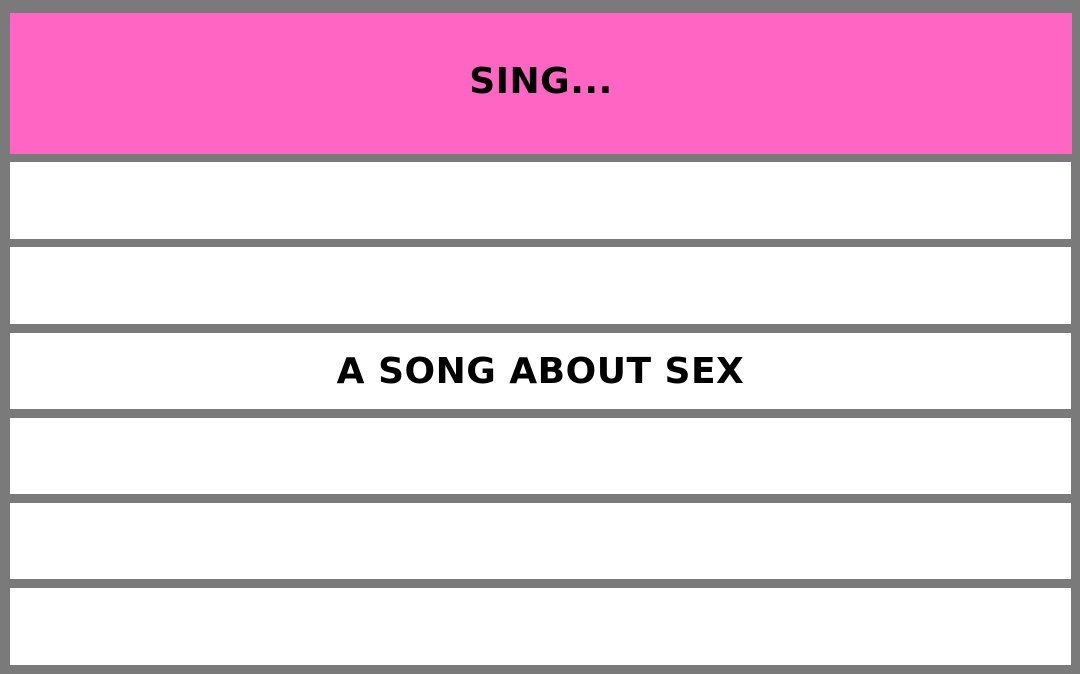 This screenshot has width=1080, height=674. I want to click on answer-row-3: A SONG ABOUT SEX, so click(540, 371).